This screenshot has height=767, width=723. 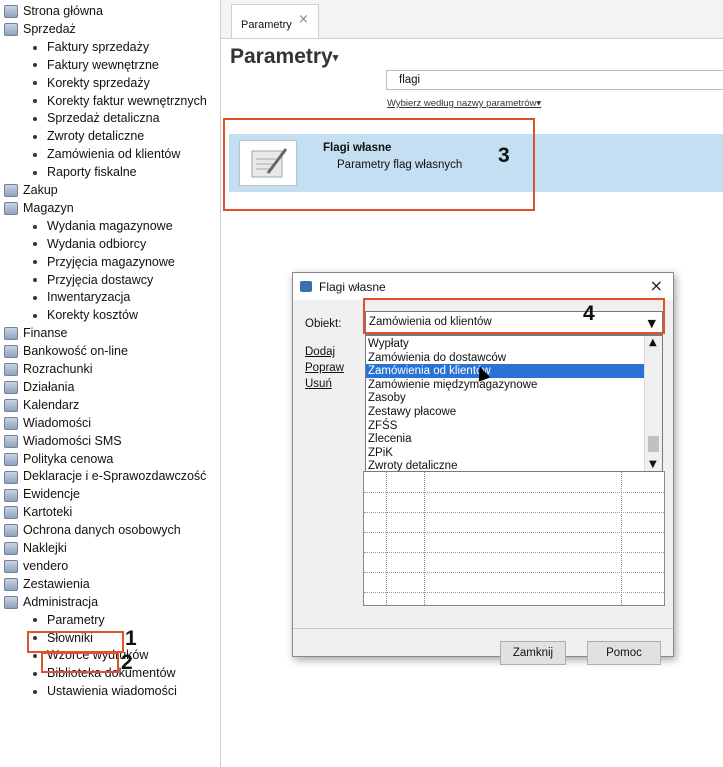 I want to click on sidebar-item-raporty-fiskalne: Raporty fiskalne, so click(x=85, y=172).